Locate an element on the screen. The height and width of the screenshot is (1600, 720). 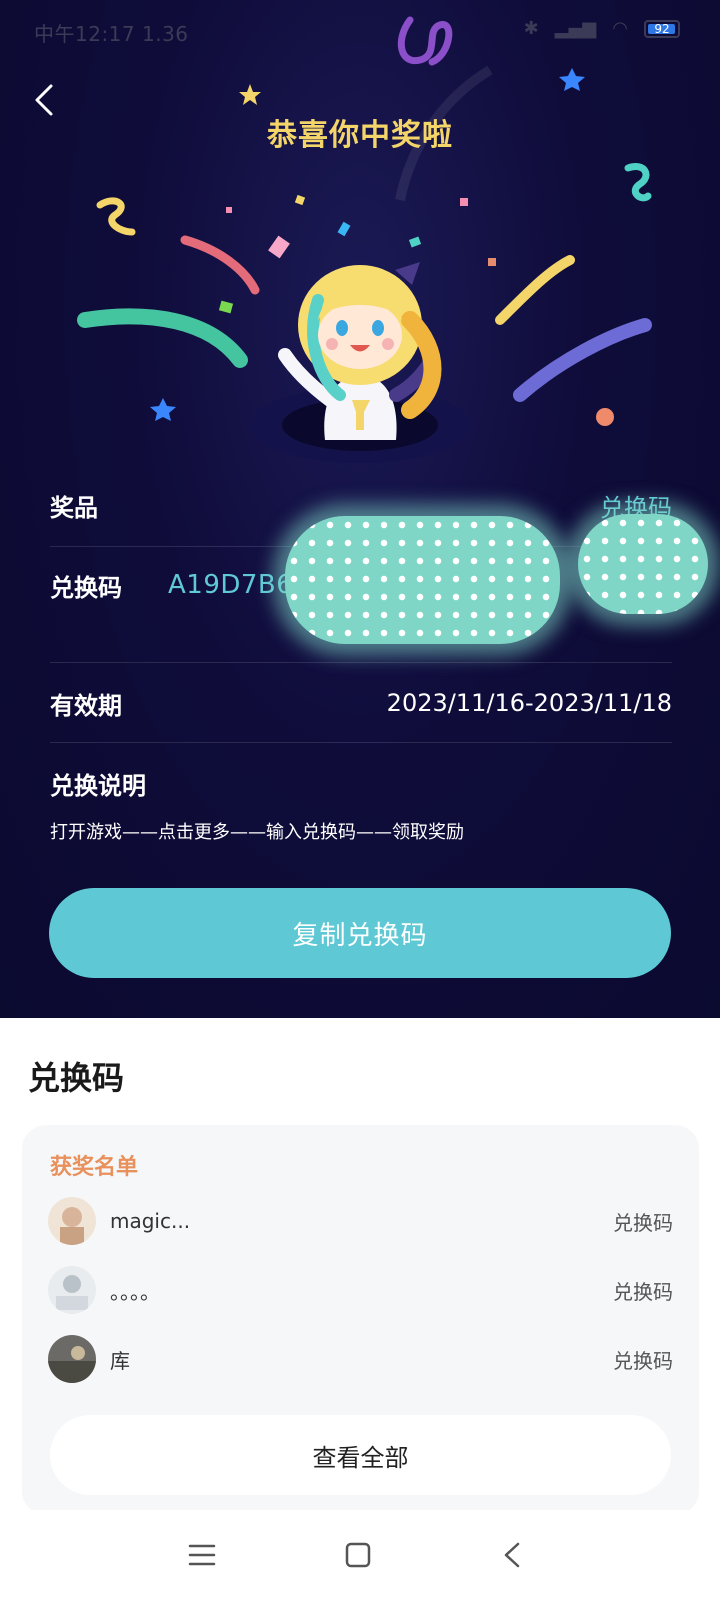
page-title: 恭喜你中奖啦 is located at coordinates (360, 135).